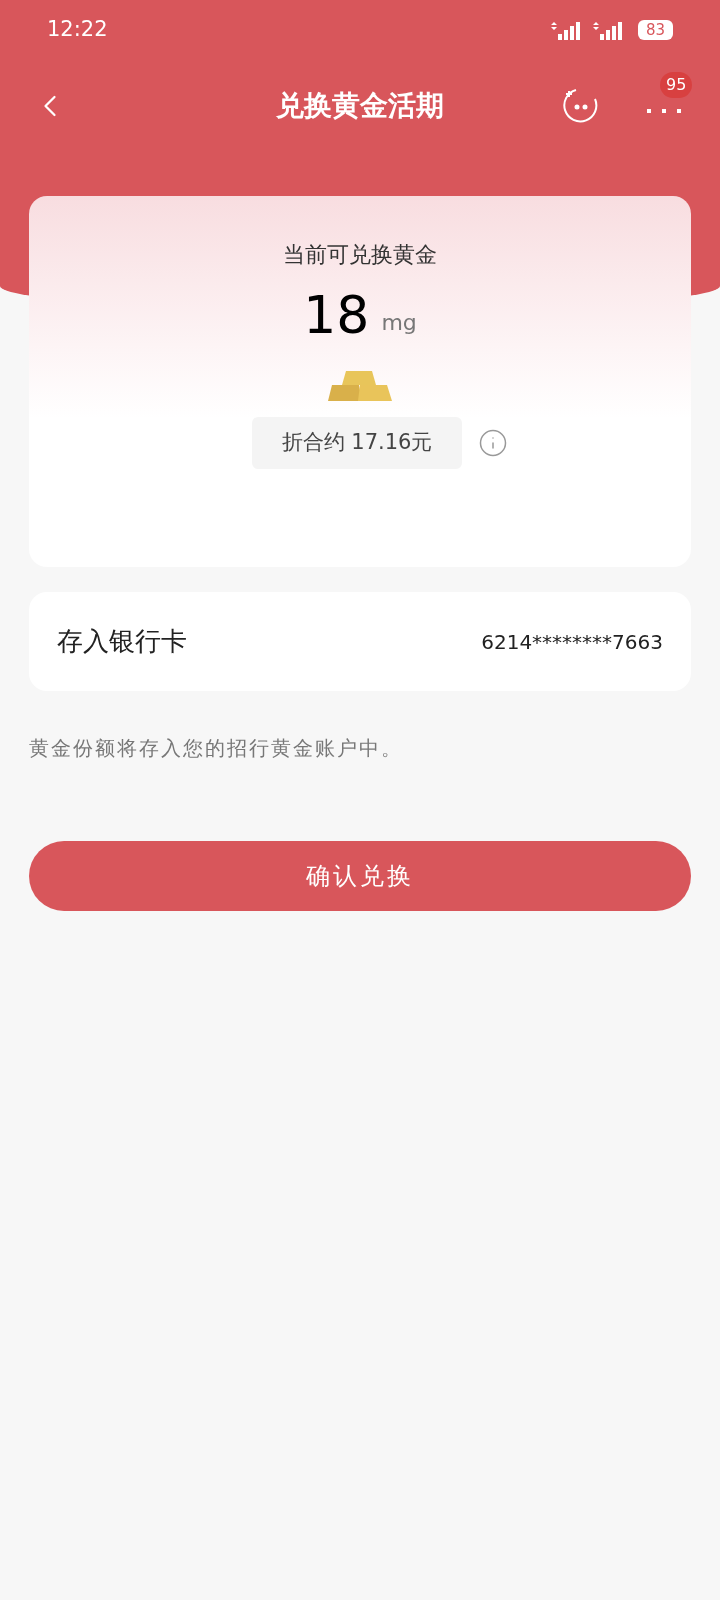 Image resolution: width=720 pixels, height=1600 pixels. Describe the element at coordinates (122, 641) in the screenshot. I see `bank-card-label: 存入银行卡` at that location.